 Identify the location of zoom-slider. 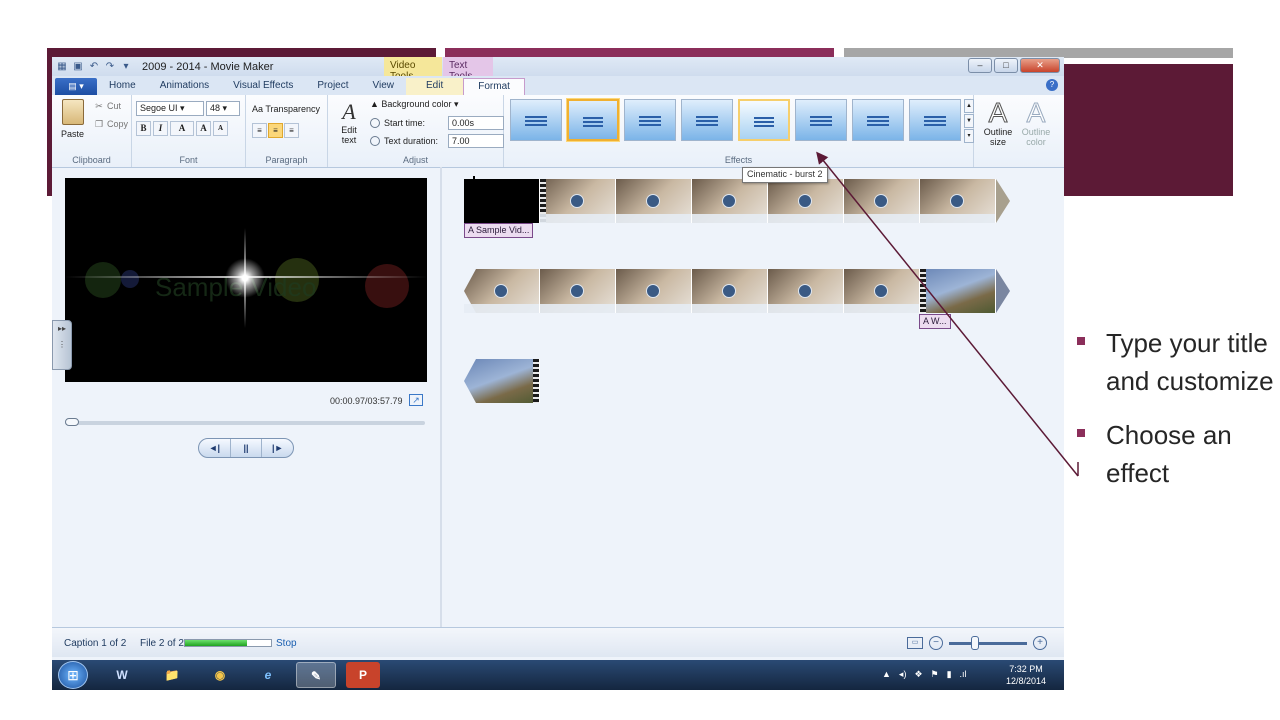
(988, 642).